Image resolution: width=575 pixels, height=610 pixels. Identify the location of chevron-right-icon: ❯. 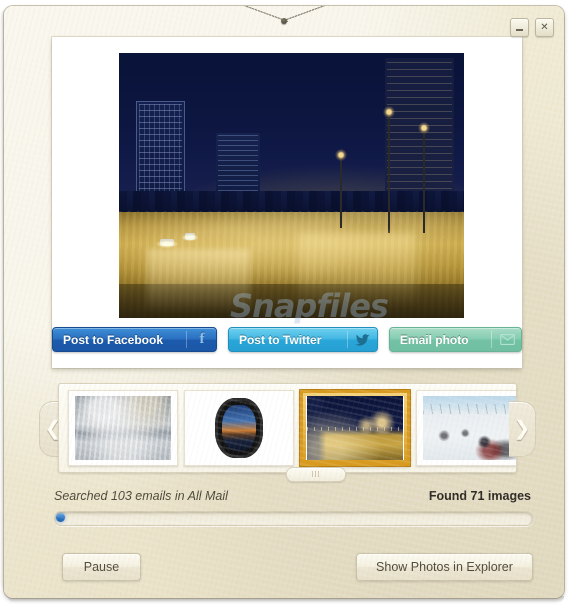
(522, 429).